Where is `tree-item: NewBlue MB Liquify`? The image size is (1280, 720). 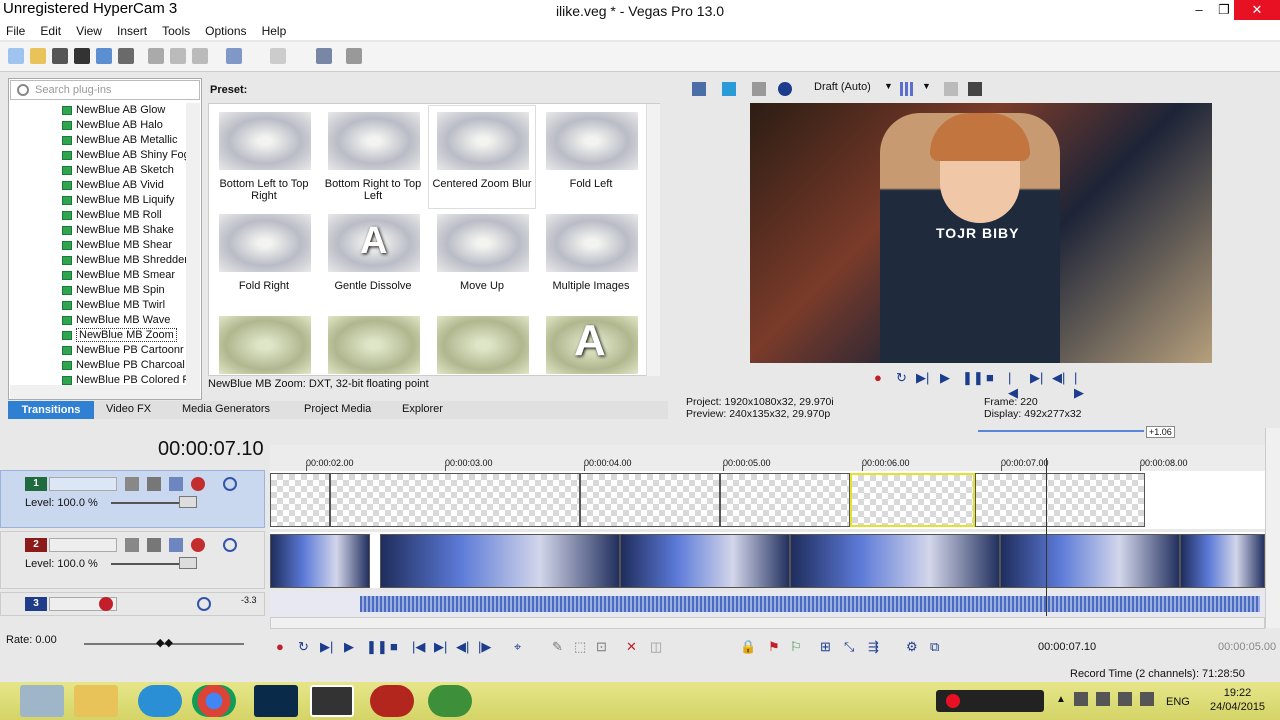
tree-item: NewBlue MB Liquify is located at coordinates (98, 200).